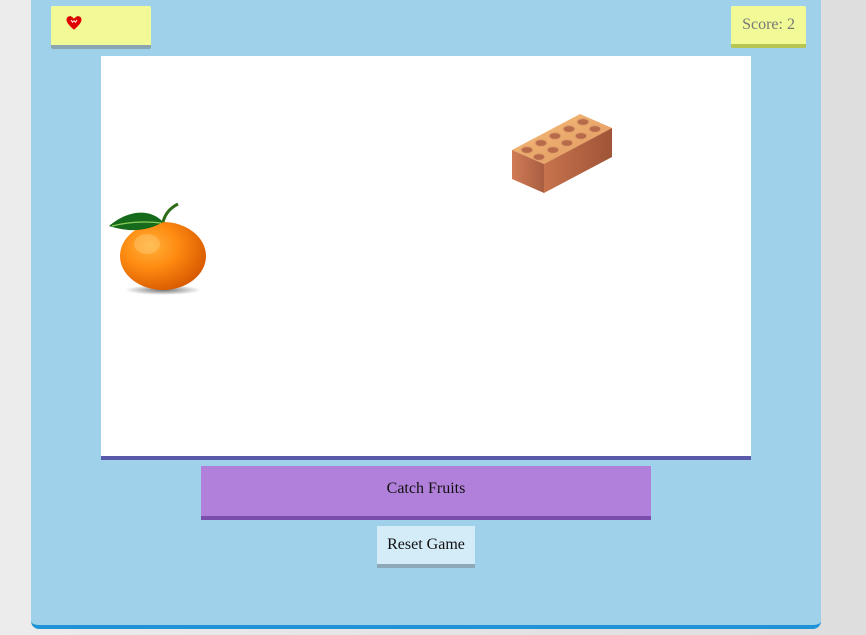  Describe the element at coordinates (426, 493) in the screenshot. I see `catch-fruits-button: Catch Fruits` at that location.